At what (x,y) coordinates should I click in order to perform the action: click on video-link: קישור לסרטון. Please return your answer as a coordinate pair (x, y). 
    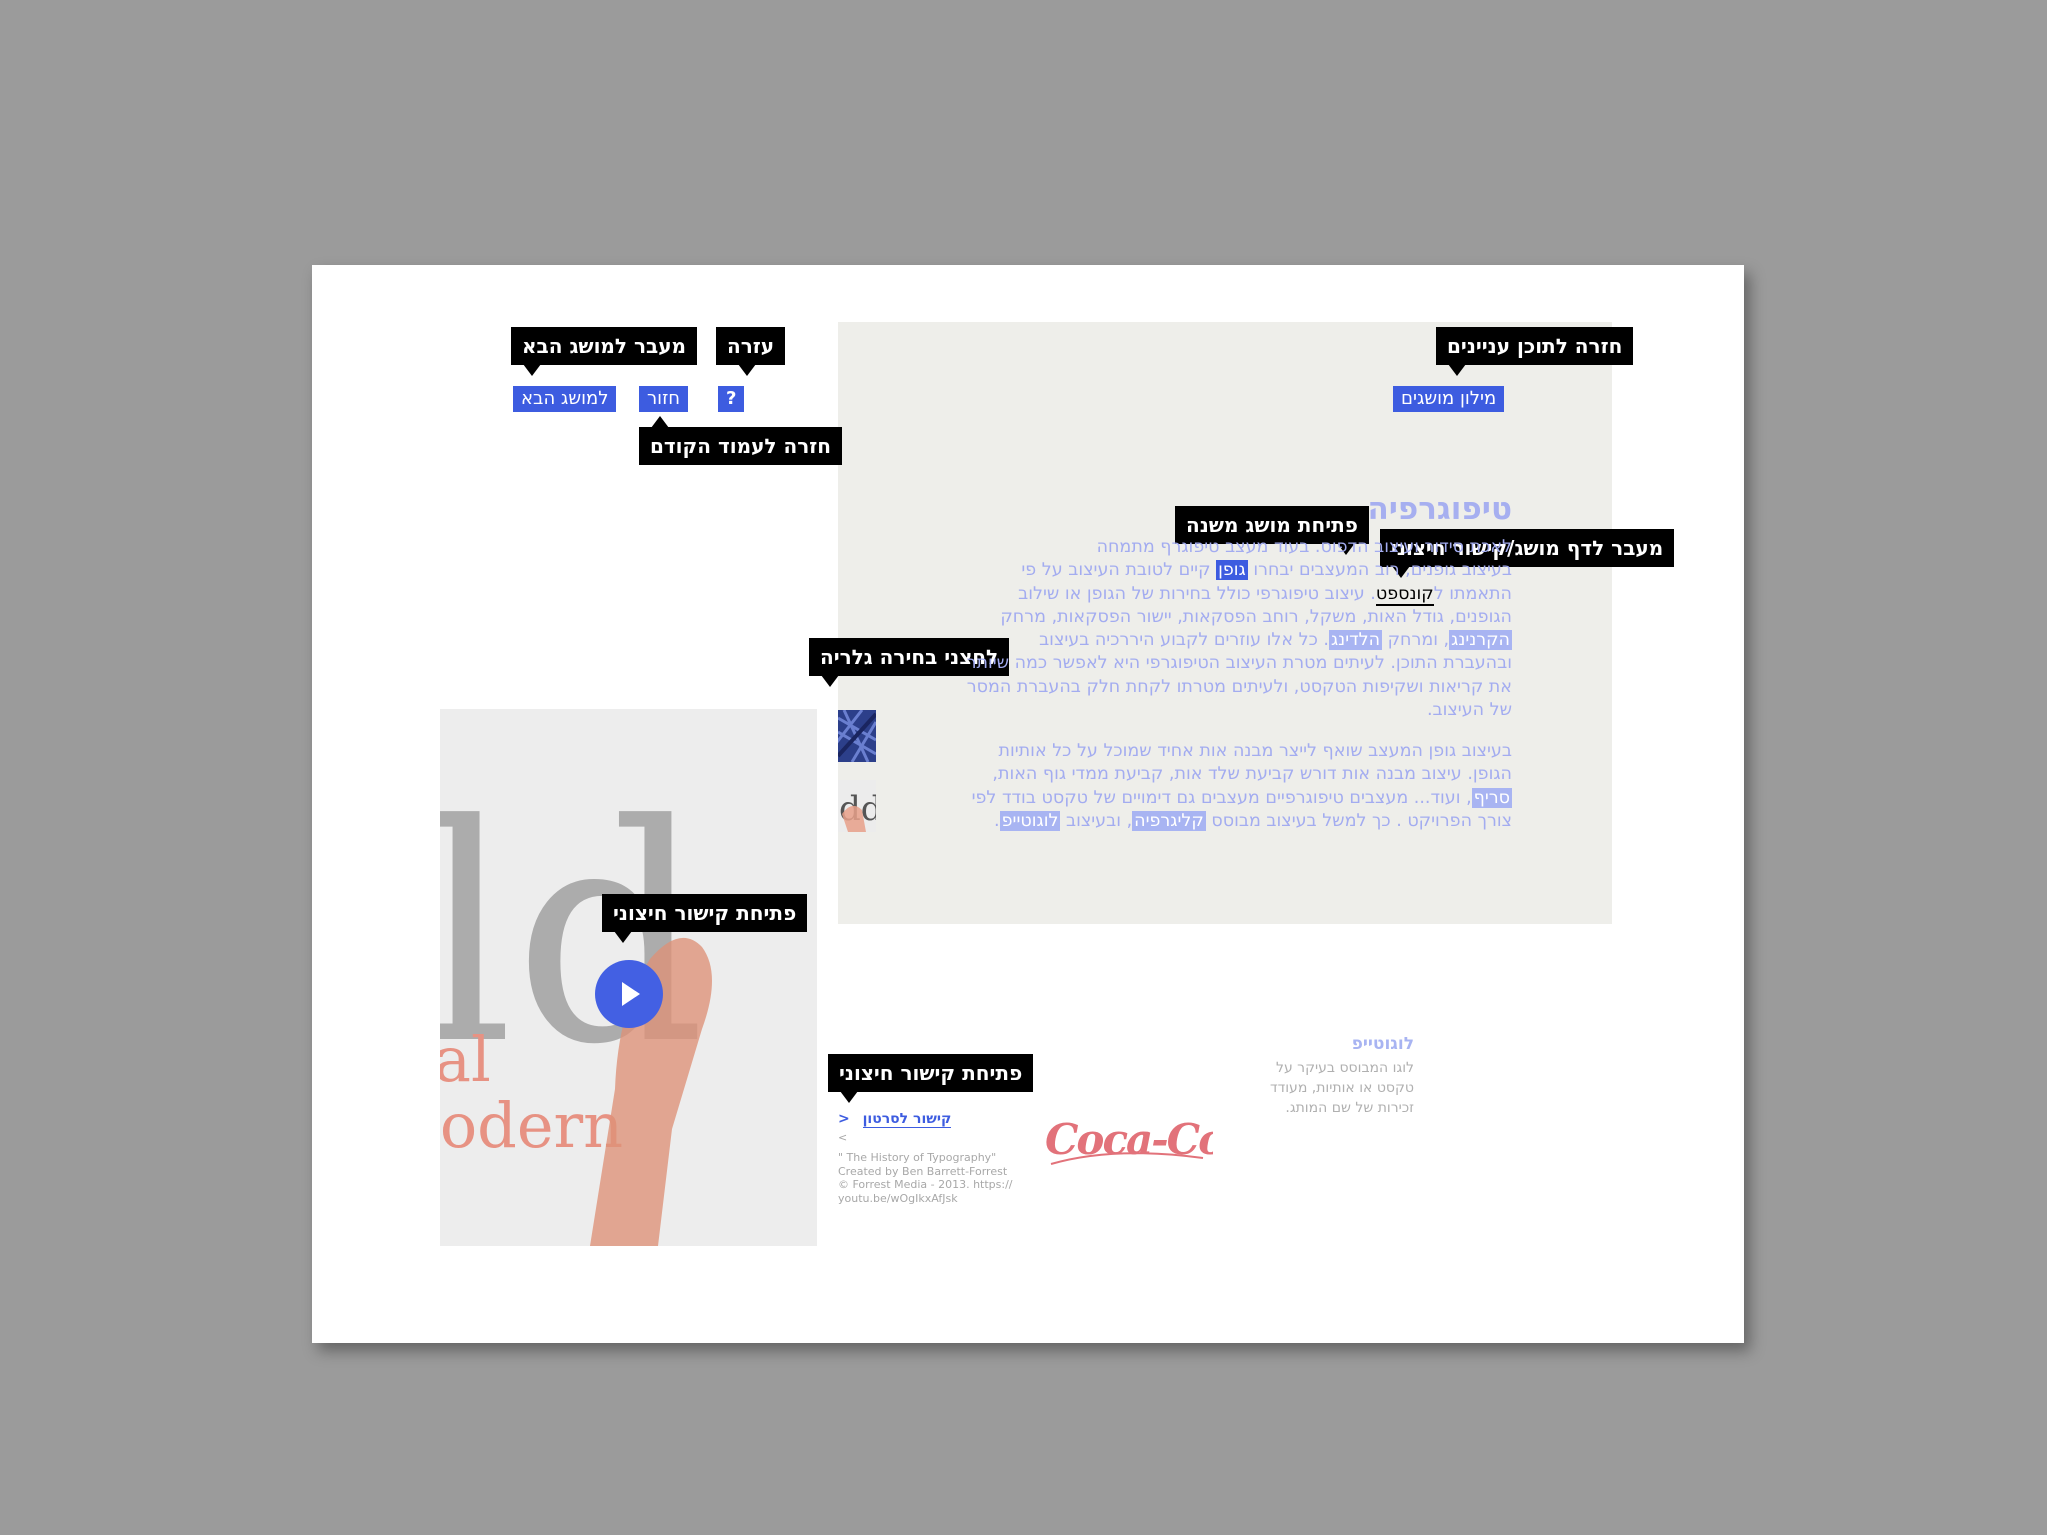
    Looking at the image, I should click on (907, 1119).